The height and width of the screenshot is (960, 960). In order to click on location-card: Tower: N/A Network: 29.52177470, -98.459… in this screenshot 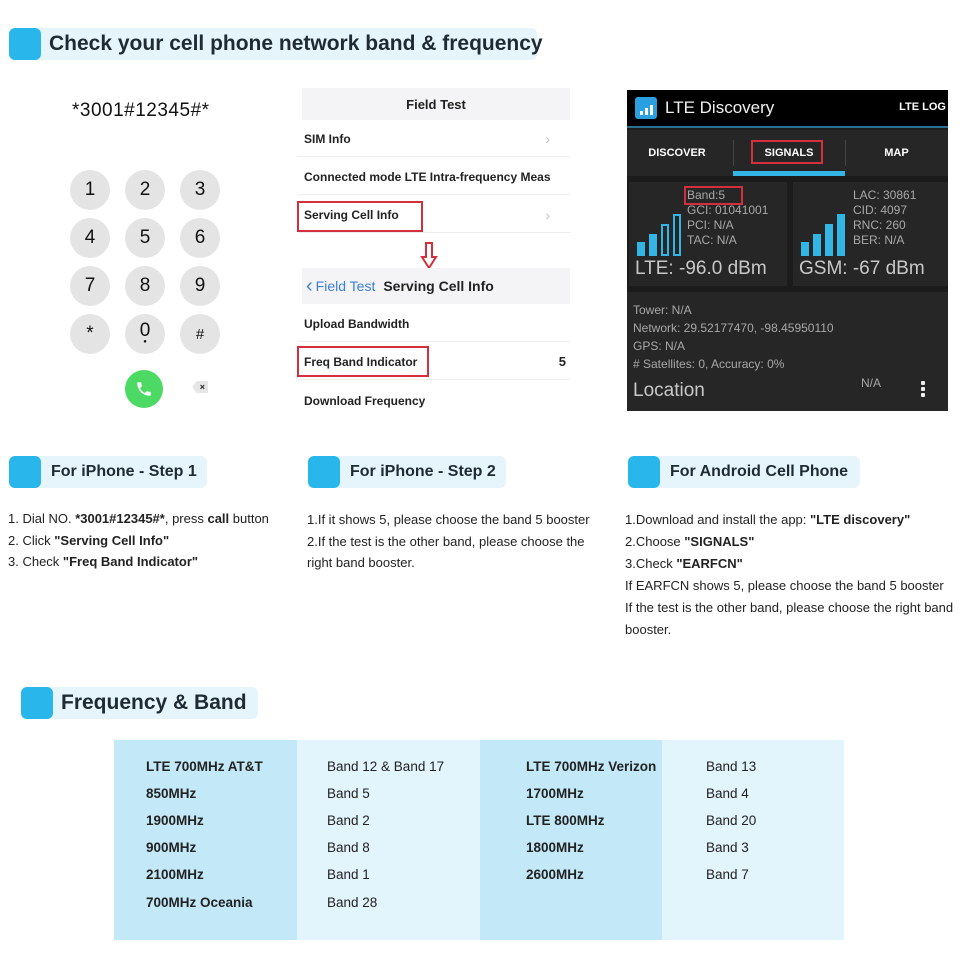, I will do `click(787, 351)`.